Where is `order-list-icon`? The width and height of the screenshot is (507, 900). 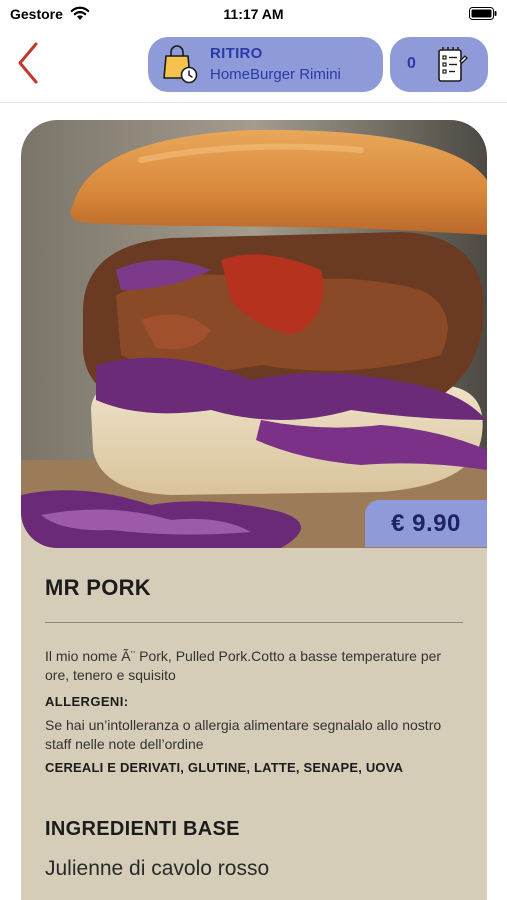
order-list-icon is located at coordinates (453, 64).